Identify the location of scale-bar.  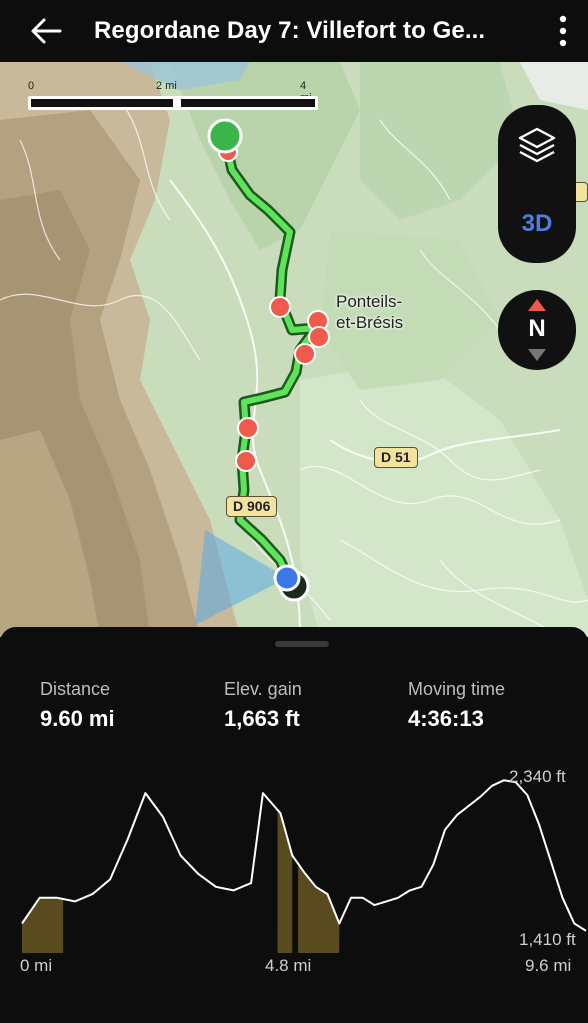
(173, 103).